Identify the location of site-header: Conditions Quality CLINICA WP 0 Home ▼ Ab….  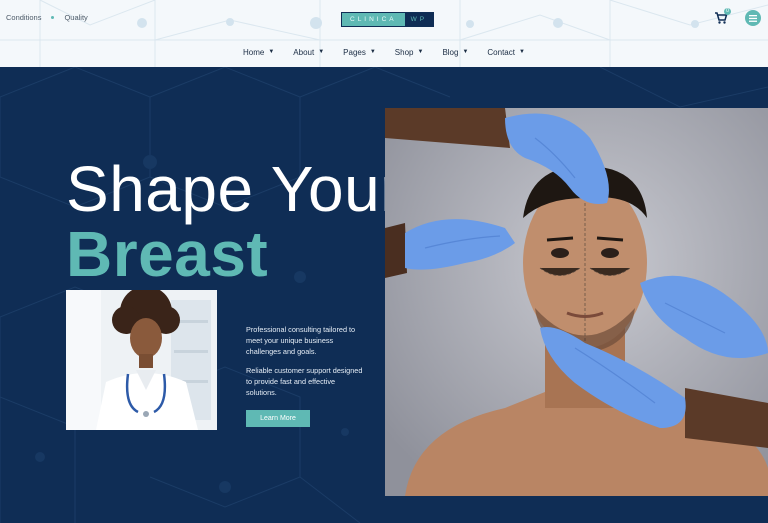
(384, 33).